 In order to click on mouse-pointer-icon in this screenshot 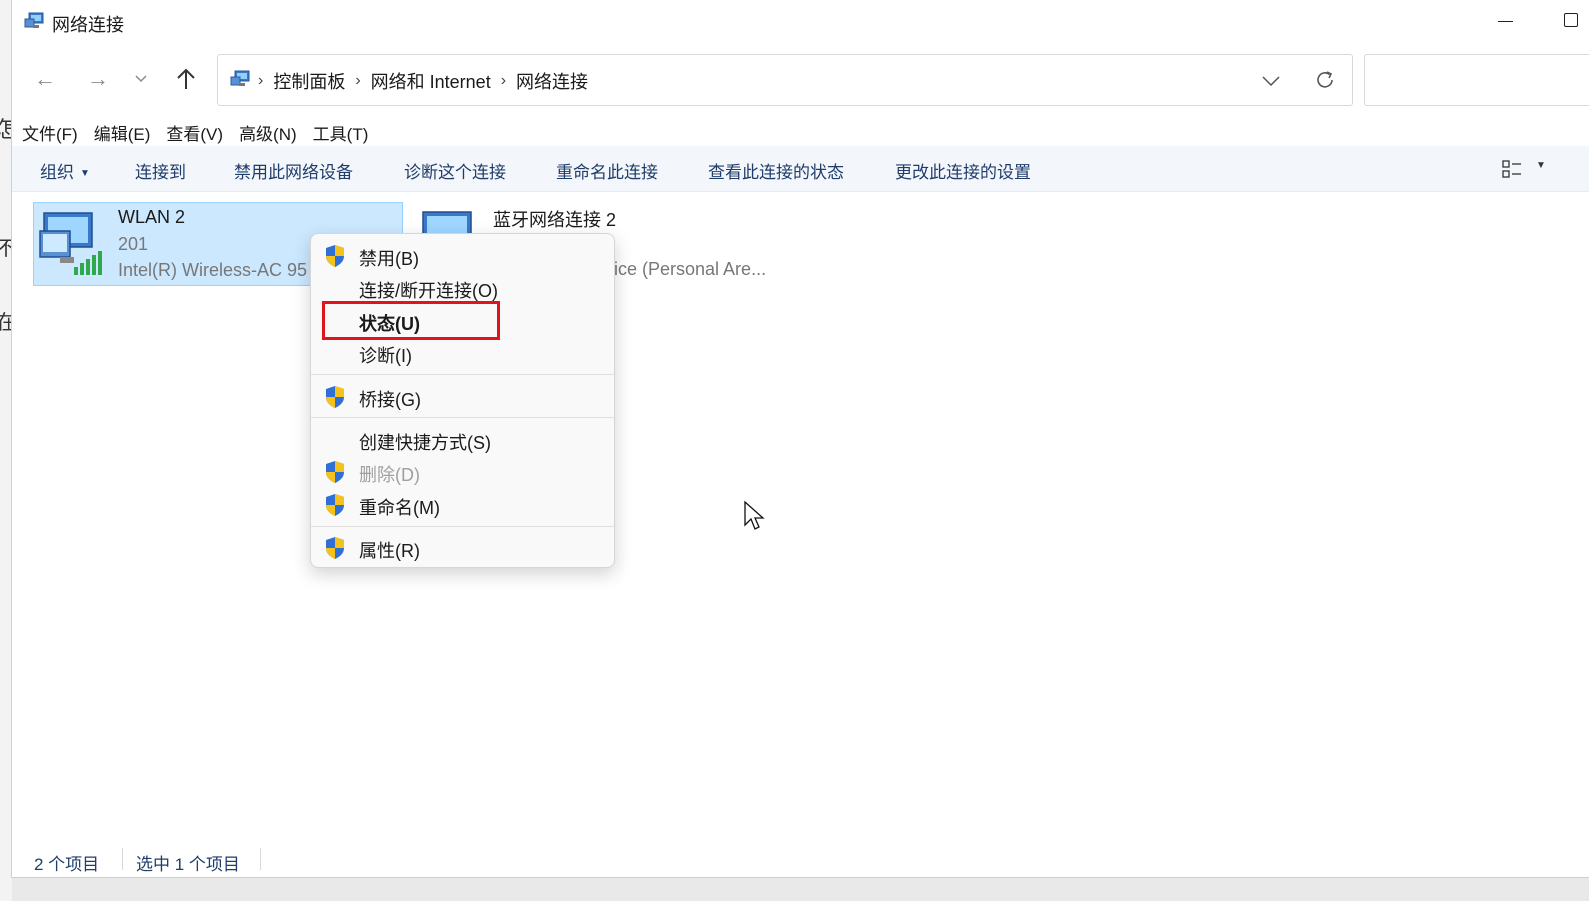, I will do `click(754, 515)`.